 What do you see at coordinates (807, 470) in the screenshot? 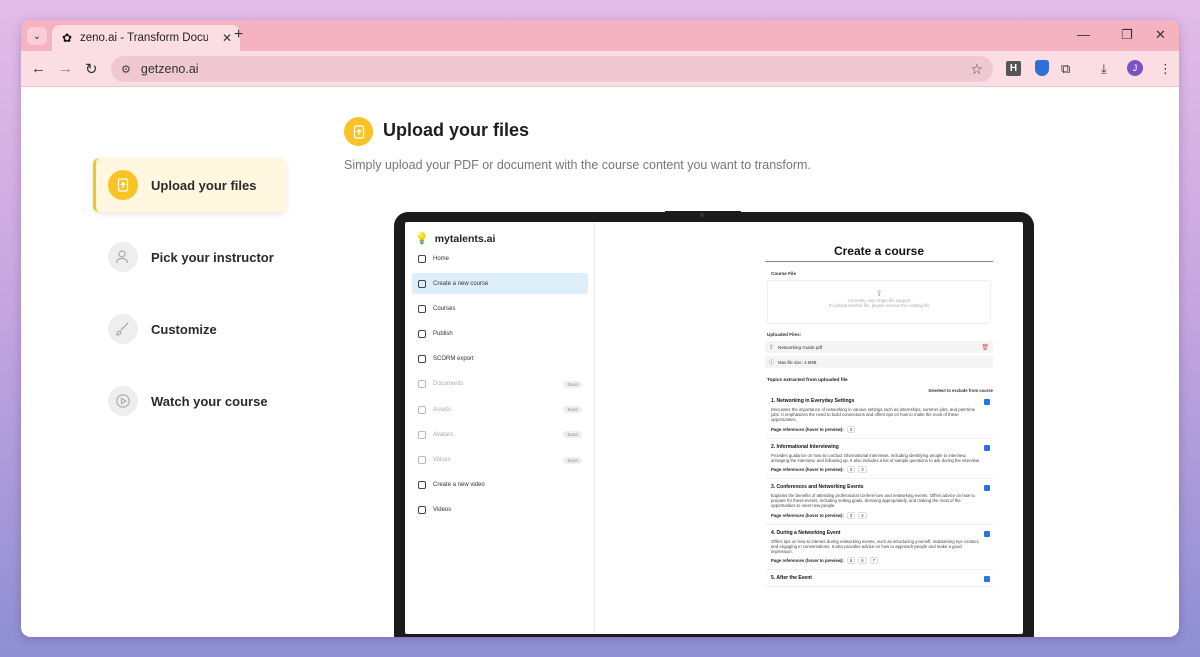
I see `page-ref-label: Page references (hover to preview):` at bounding box center [807, 470].